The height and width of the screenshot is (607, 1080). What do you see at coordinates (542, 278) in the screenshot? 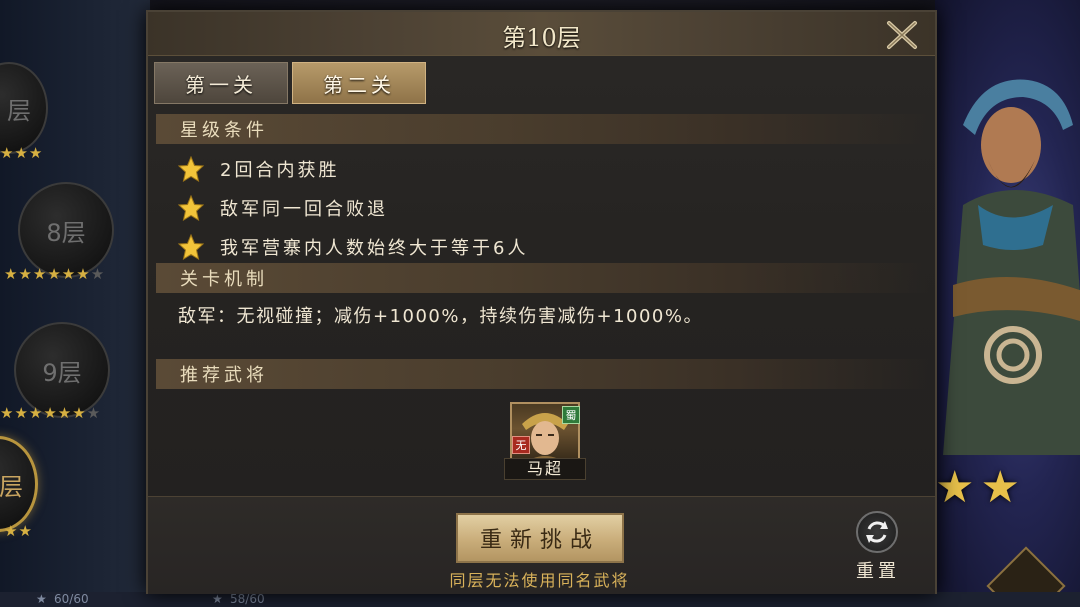
I see `stage-mechanic-header: 关卡机制` at bounding box center [542, 278].